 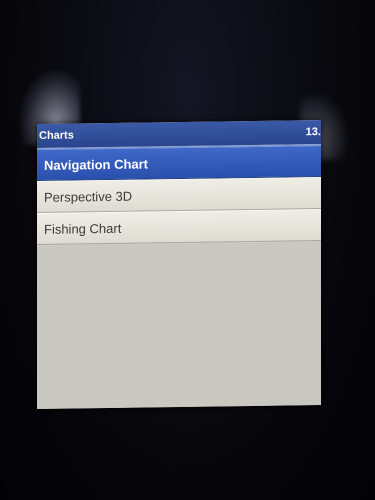 I want to click on menu-item-fishing-chart: Fishing Chart, so click(x=179, y=227).